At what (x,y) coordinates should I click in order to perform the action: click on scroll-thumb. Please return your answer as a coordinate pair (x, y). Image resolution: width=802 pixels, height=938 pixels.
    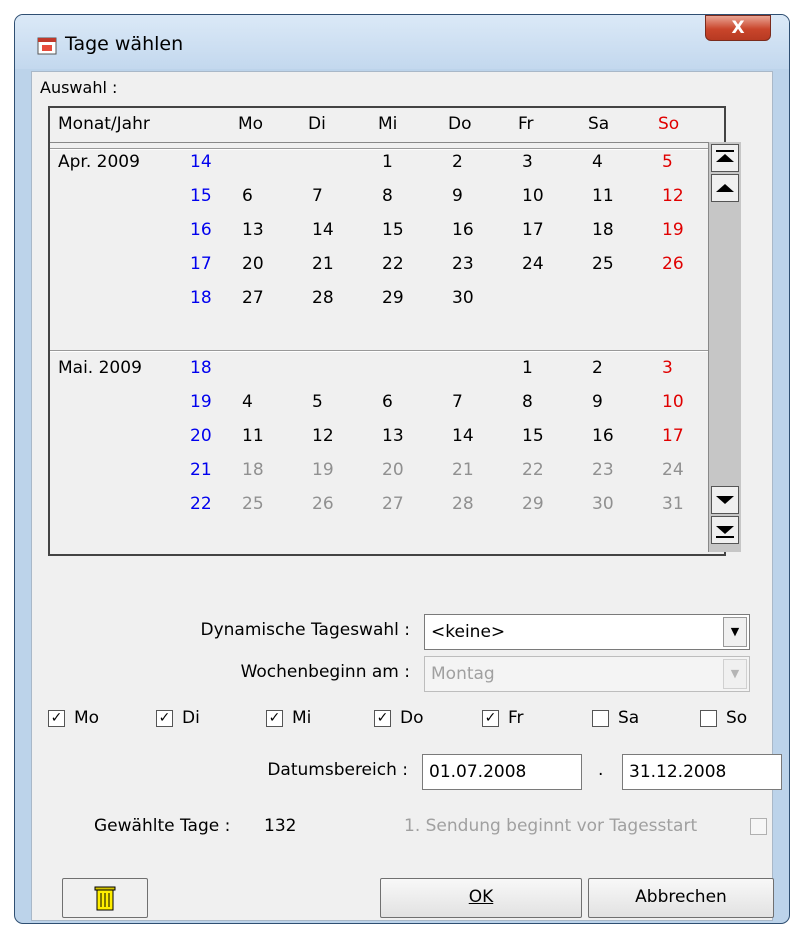
    Looking at the image, I should click on (725, 348).